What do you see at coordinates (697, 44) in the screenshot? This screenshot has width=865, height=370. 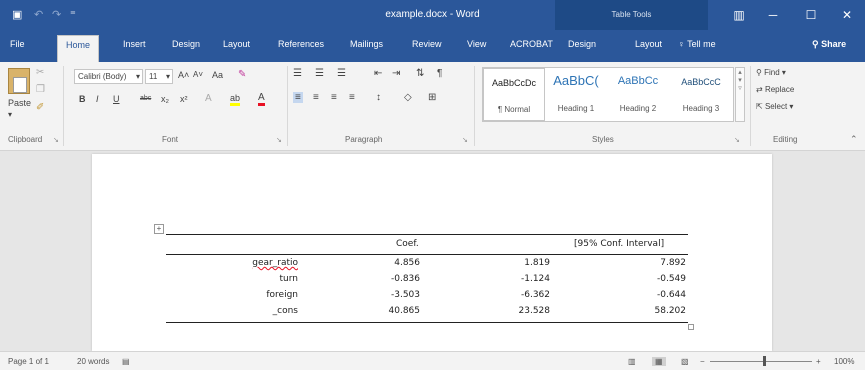 I see `tell-me-box: ♀ Tell me` at bounding box center [697, 44].